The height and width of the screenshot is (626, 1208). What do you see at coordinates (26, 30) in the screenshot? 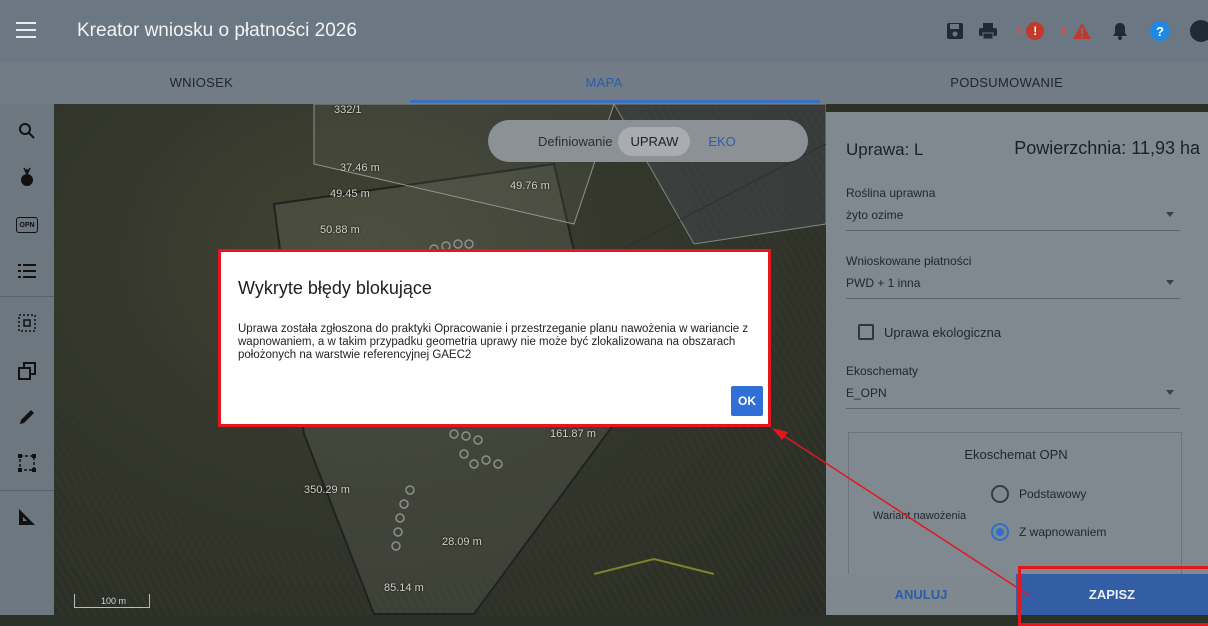
I see `menu-icon` at bounding box center [26, 30].